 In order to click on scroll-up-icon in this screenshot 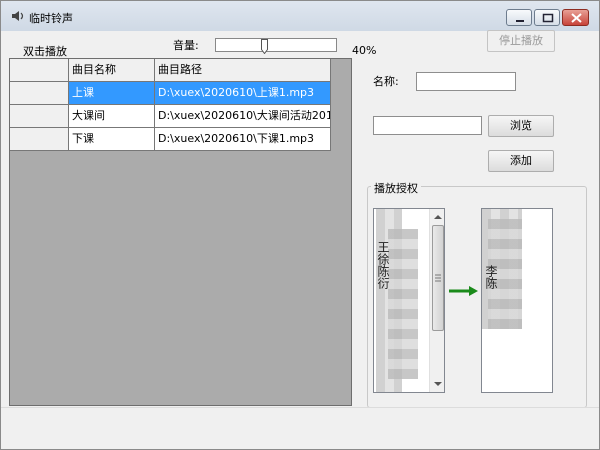, I will do `click(437, 217)`.